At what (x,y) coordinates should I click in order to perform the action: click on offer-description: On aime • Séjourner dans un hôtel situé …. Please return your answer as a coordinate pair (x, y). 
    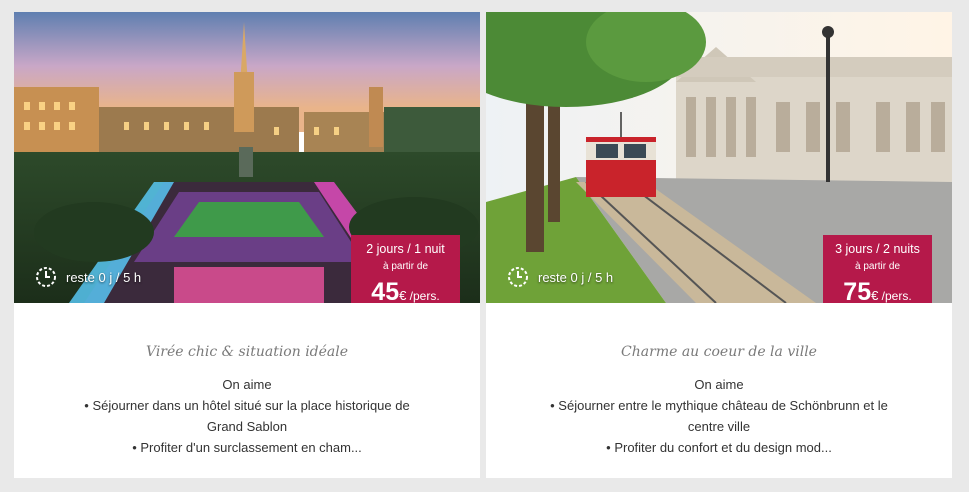
    Looking at the image, I should click on (247, 416).